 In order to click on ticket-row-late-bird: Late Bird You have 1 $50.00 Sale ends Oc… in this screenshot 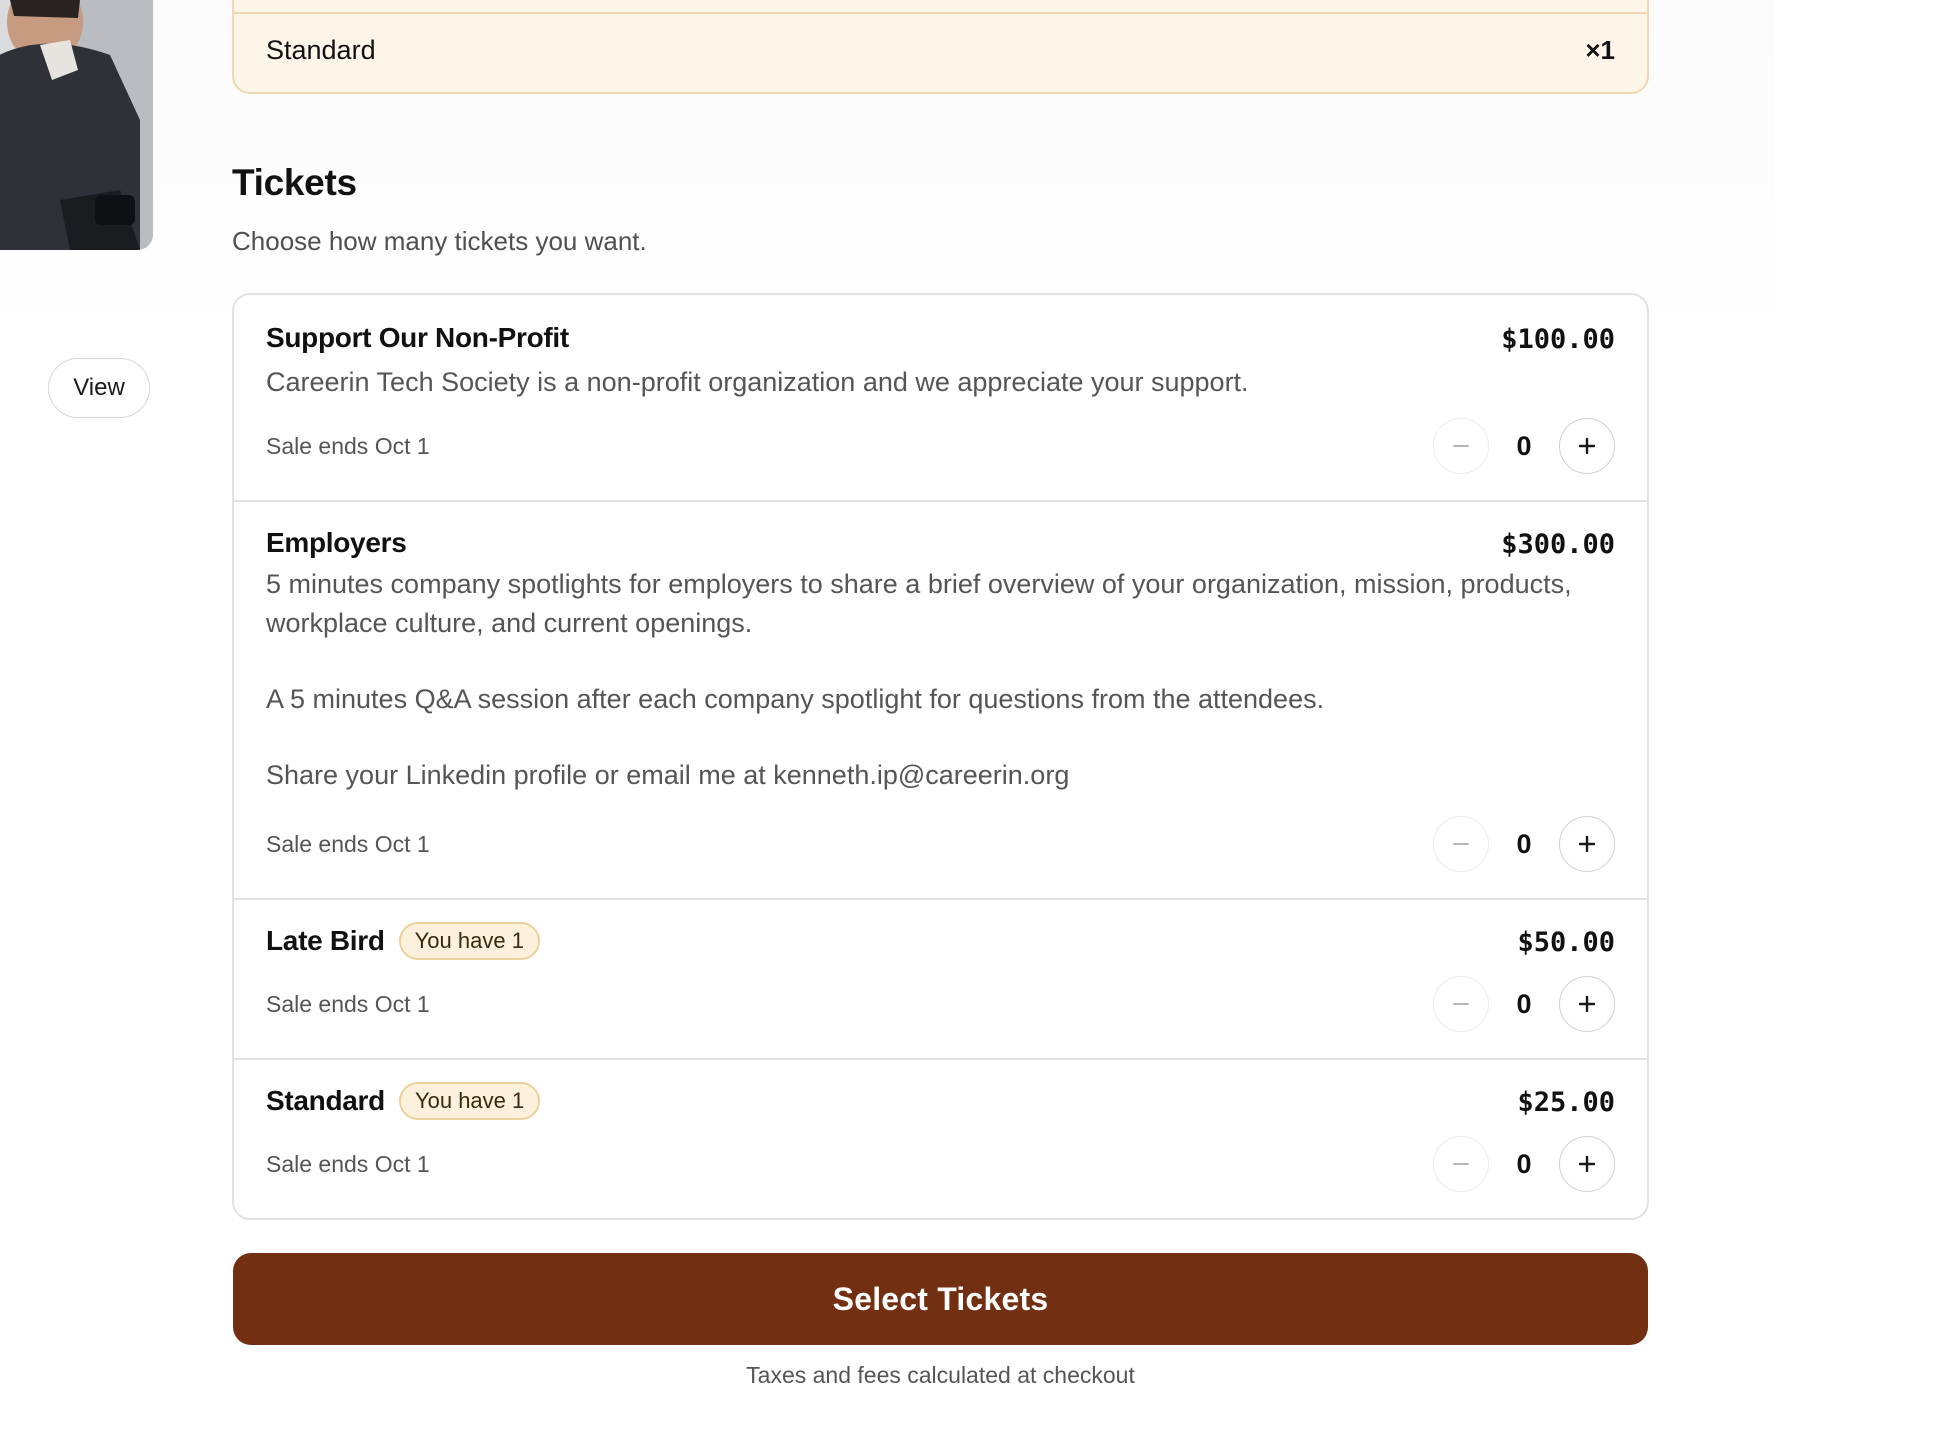, I will do `click(940, 980)`.